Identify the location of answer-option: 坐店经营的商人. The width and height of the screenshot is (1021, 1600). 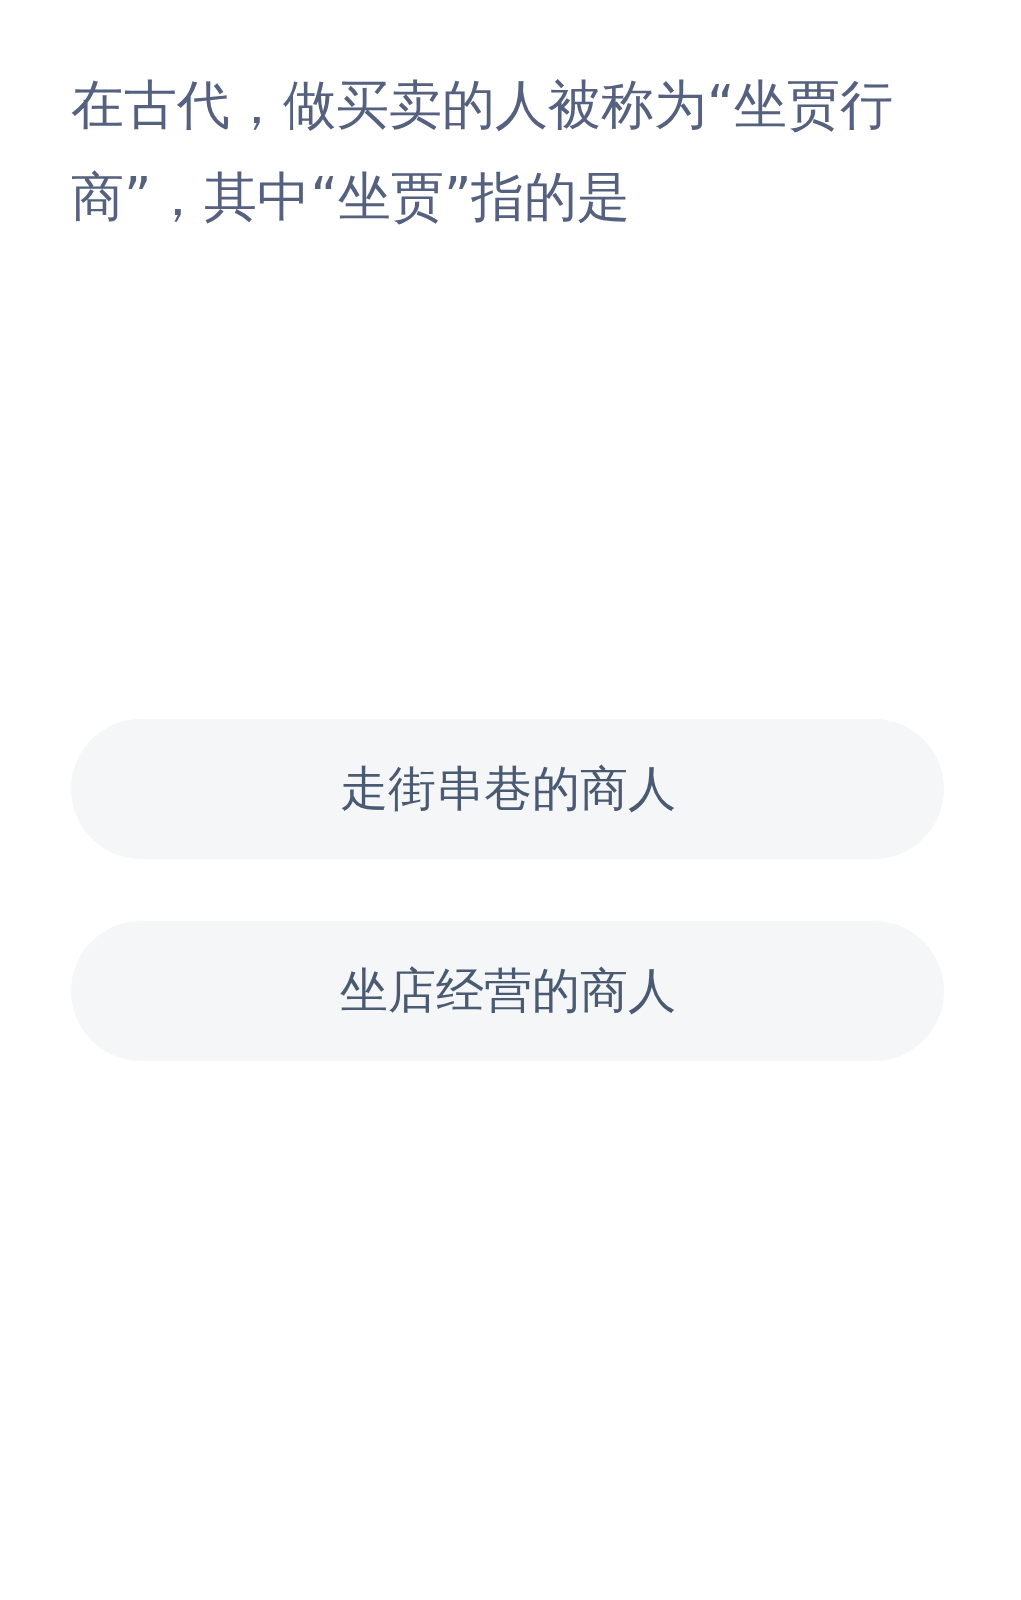
(507, 991).